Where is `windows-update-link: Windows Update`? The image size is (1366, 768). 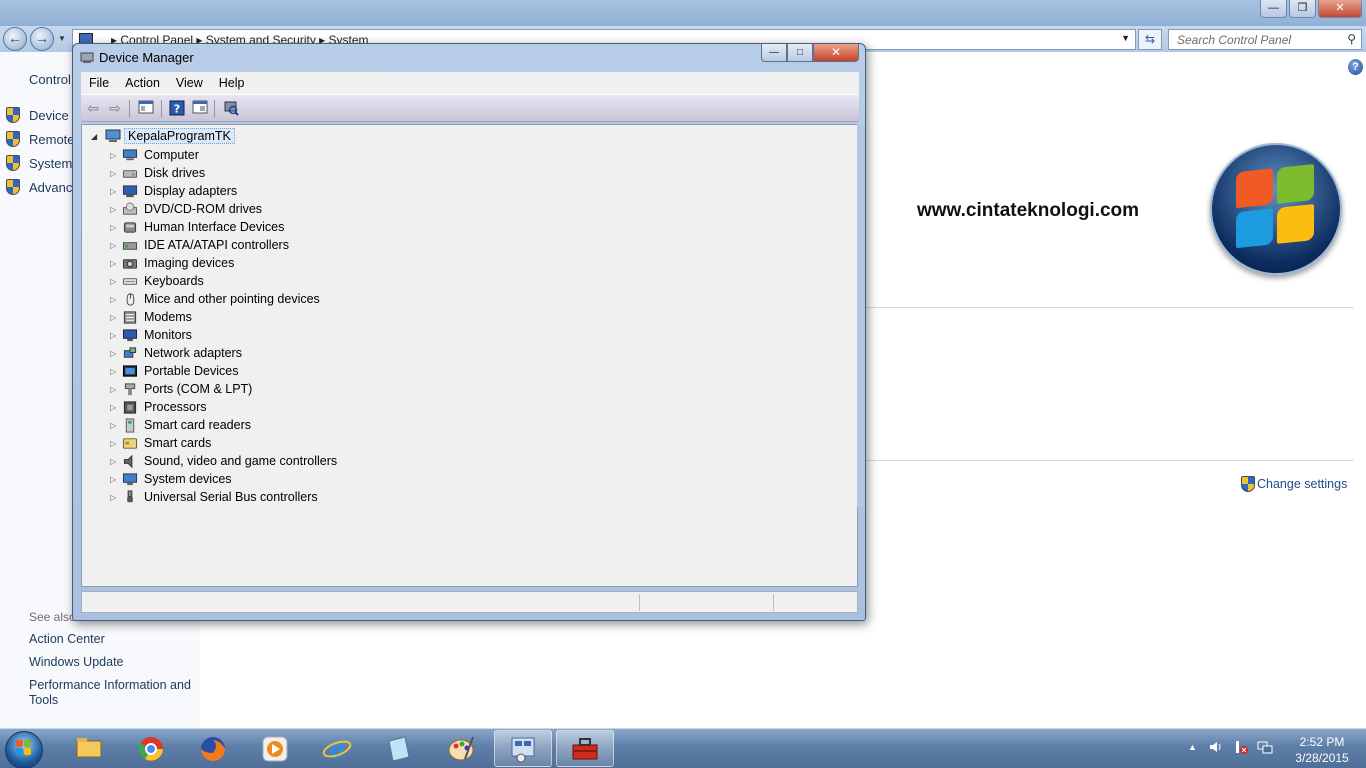
windows-update-link: Windows Update is located at coordinates (111, 662).